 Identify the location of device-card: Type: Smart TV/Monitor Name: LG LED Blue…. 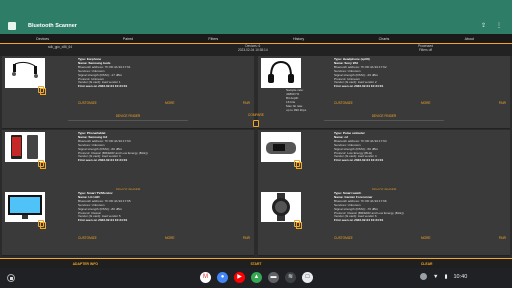
(128, 223).